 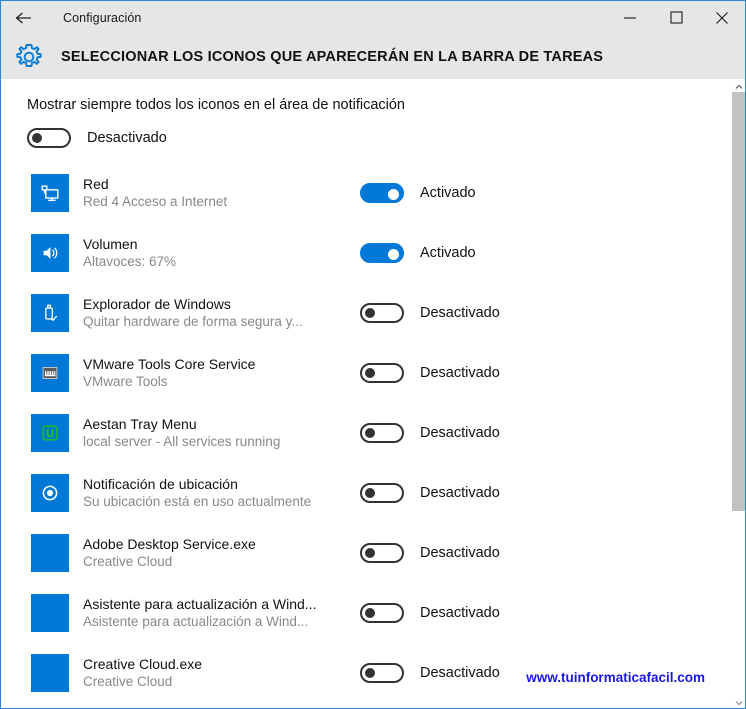 I want to click on list-item-name: VMware Tools Core Service, so click(x=169, y=364).